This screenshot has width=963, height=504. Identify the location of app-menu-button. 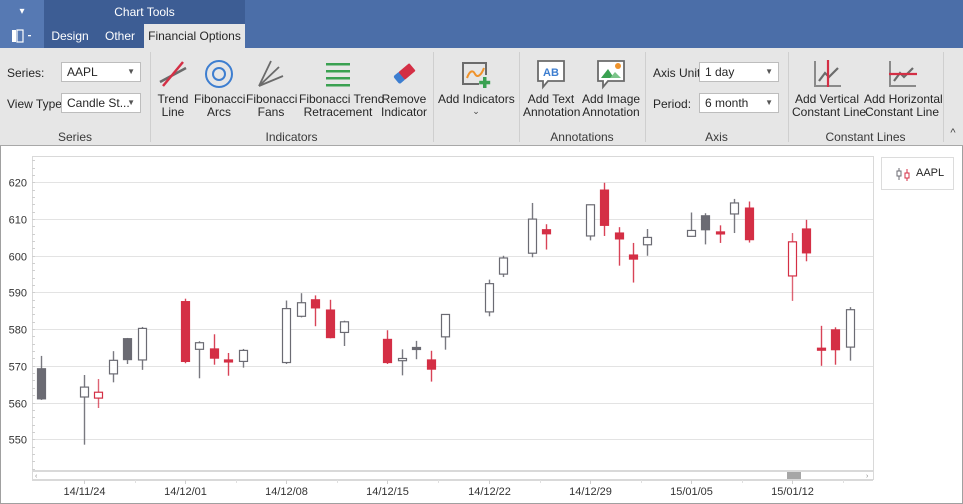
(23, 36).